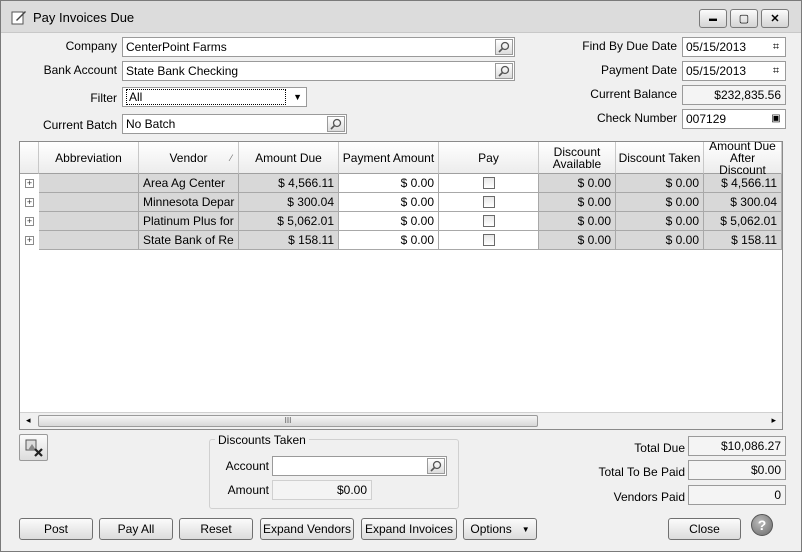 This screenshot has height=552, width=802. I want to click on clear-payments-icon, so click(34, 448).